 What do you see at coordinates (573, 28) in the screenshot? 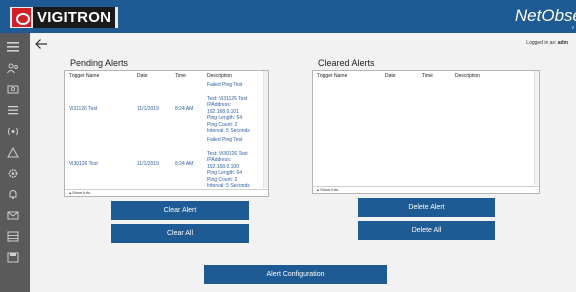
I see `app-version: v` at bounding box center [573, 28].